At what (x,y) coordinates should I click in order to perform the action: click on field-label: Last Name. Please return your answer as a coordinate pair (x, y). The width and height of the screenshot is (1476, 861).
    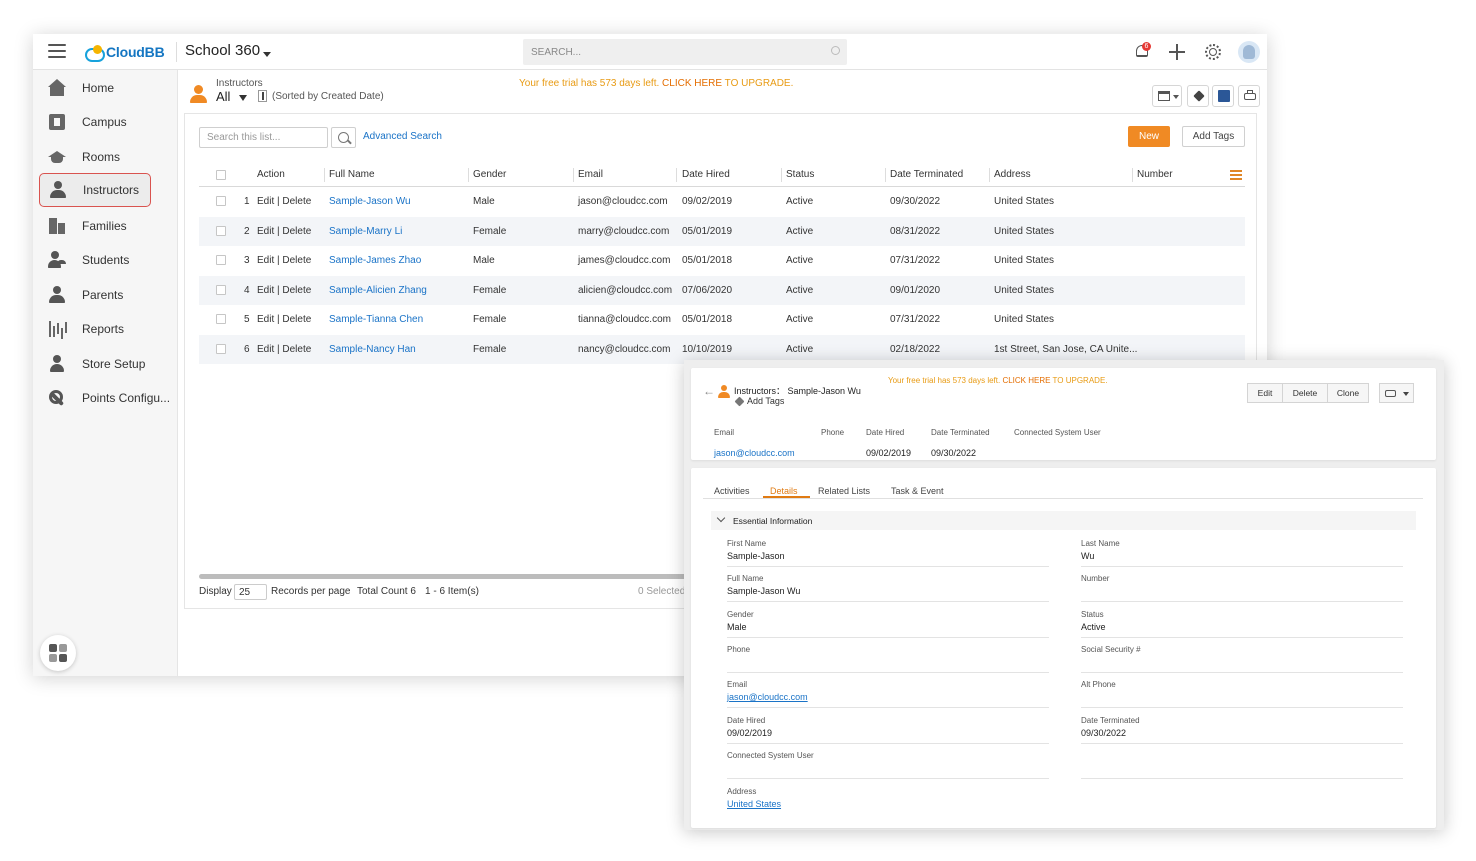
    Looking at the image, I should click on (1100, 543).